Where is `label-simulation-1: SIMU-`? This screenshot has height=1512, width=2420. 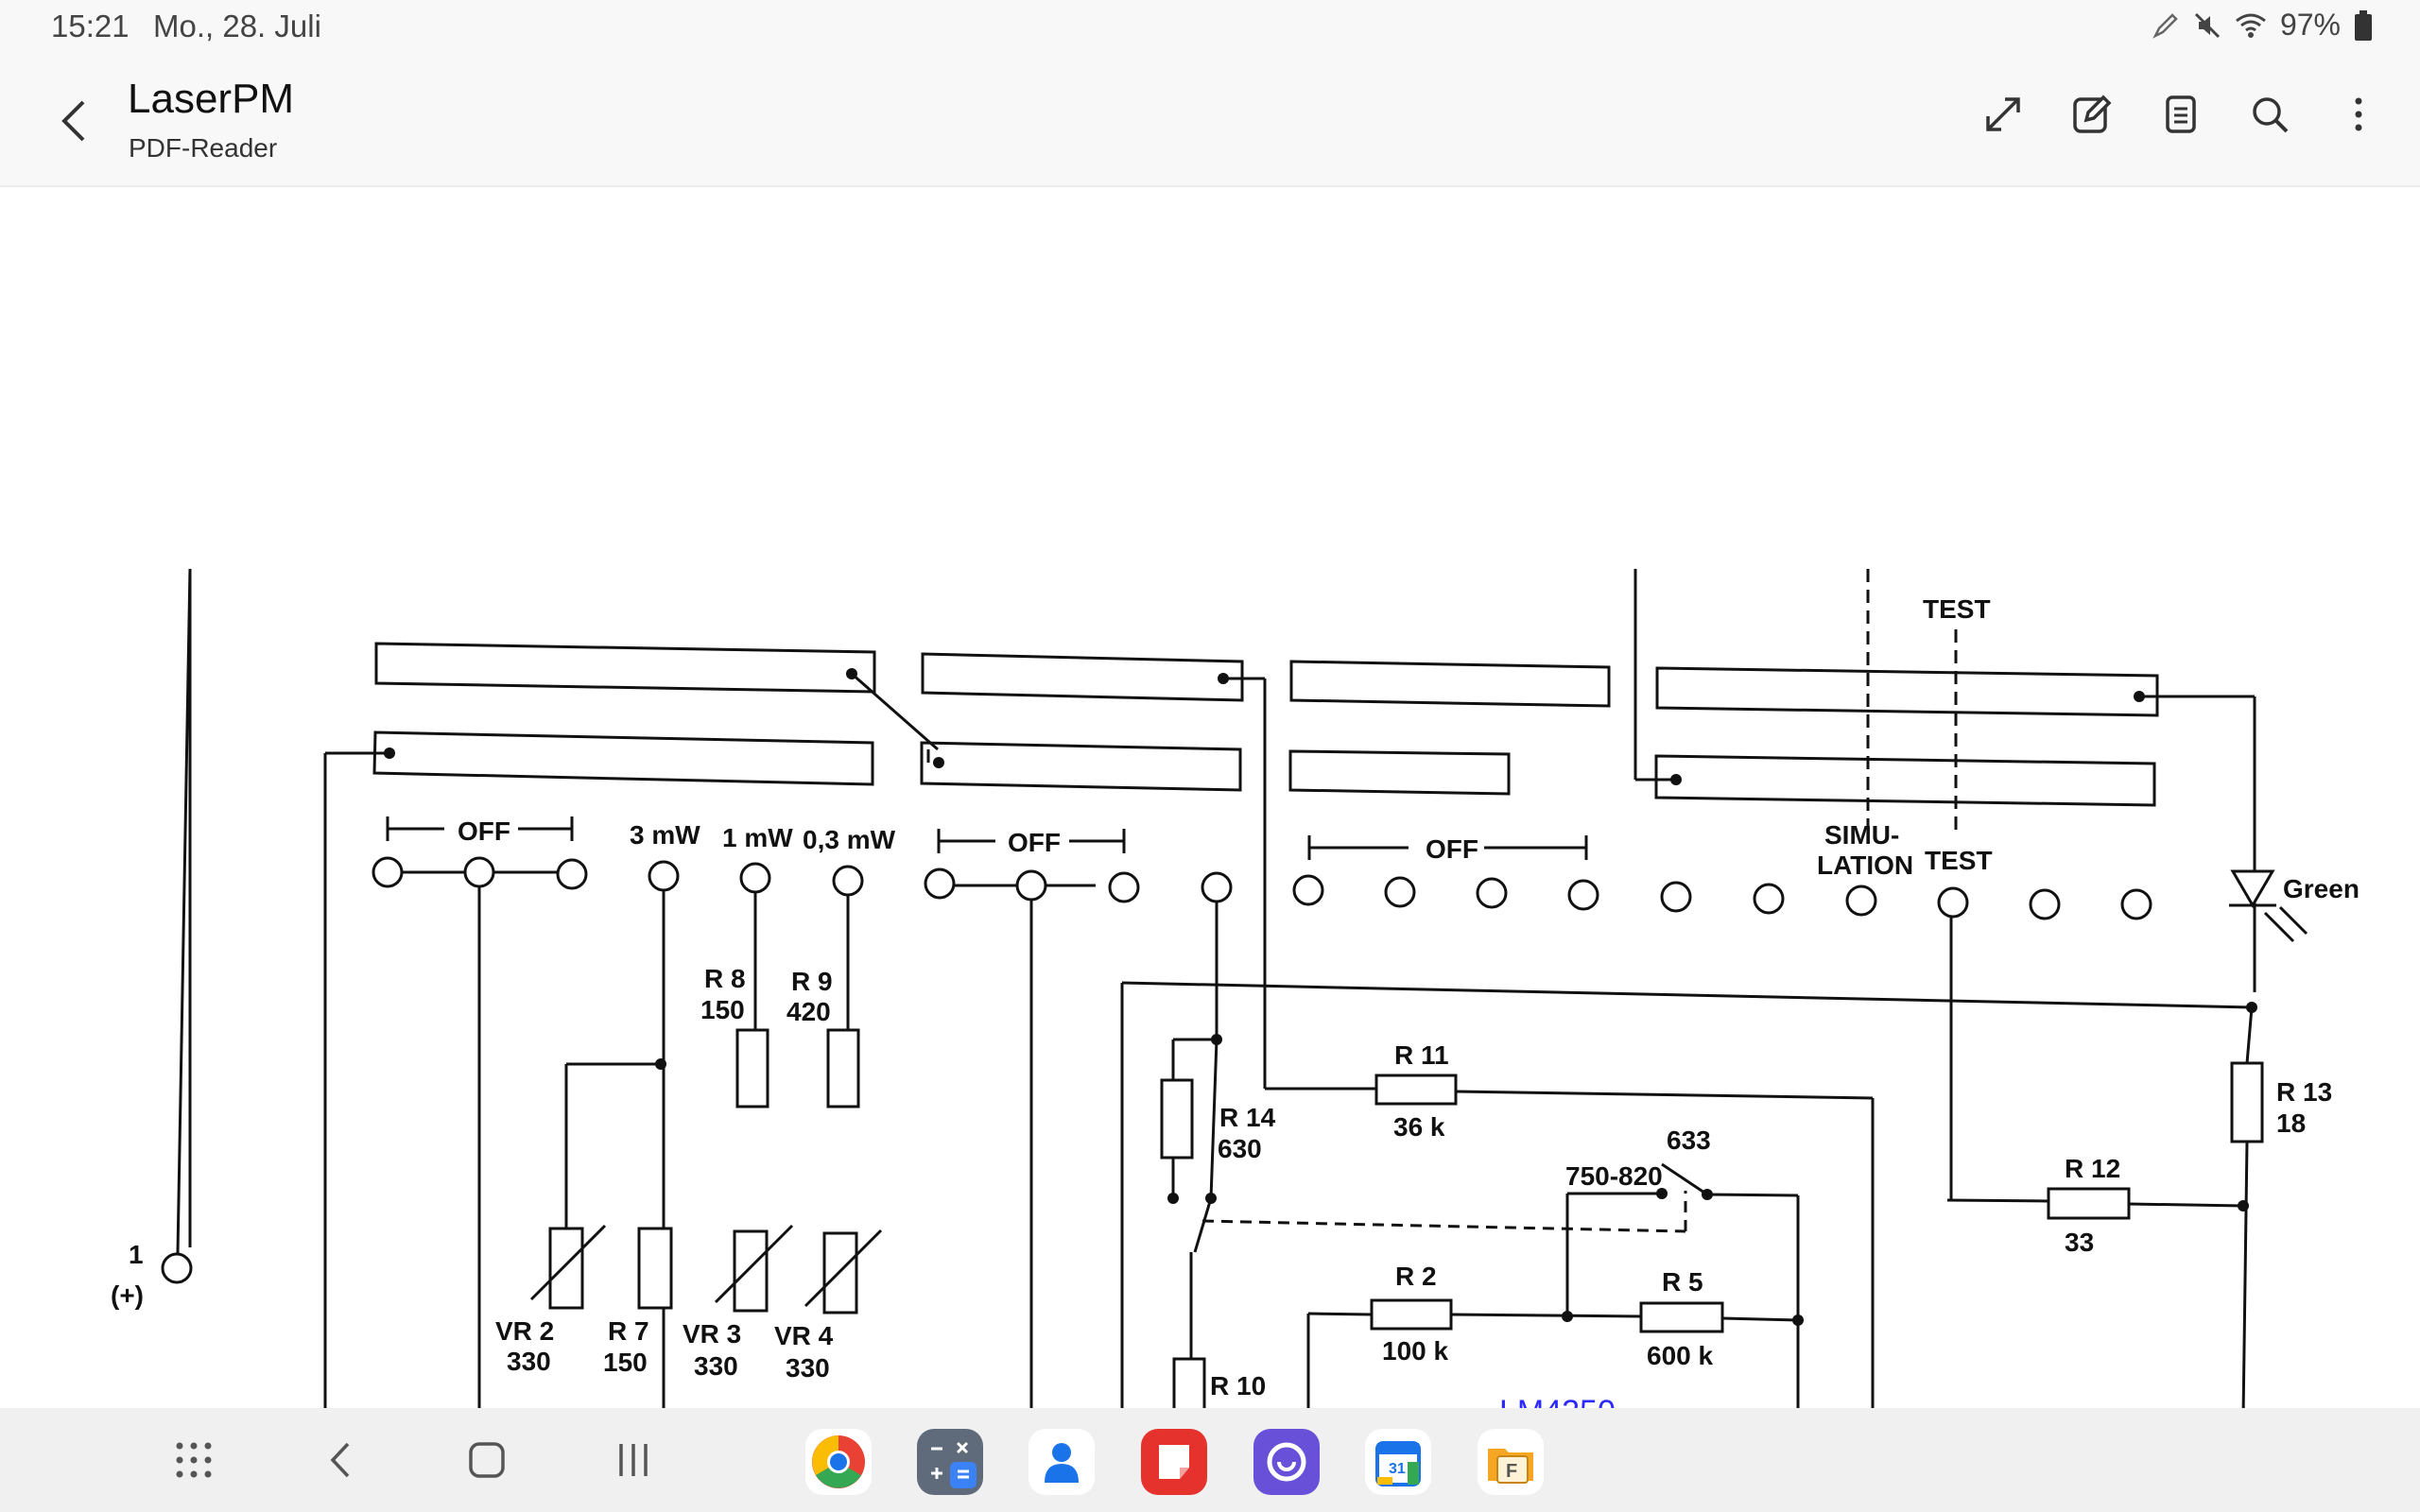 label-simulation-1: SIMU- is located at coordinates (1861, 835).